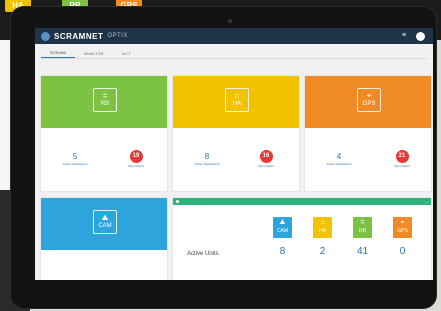 This screenshot has height=311, width=441. I want to click on unit-cam-count: 8, so click(282, 251).